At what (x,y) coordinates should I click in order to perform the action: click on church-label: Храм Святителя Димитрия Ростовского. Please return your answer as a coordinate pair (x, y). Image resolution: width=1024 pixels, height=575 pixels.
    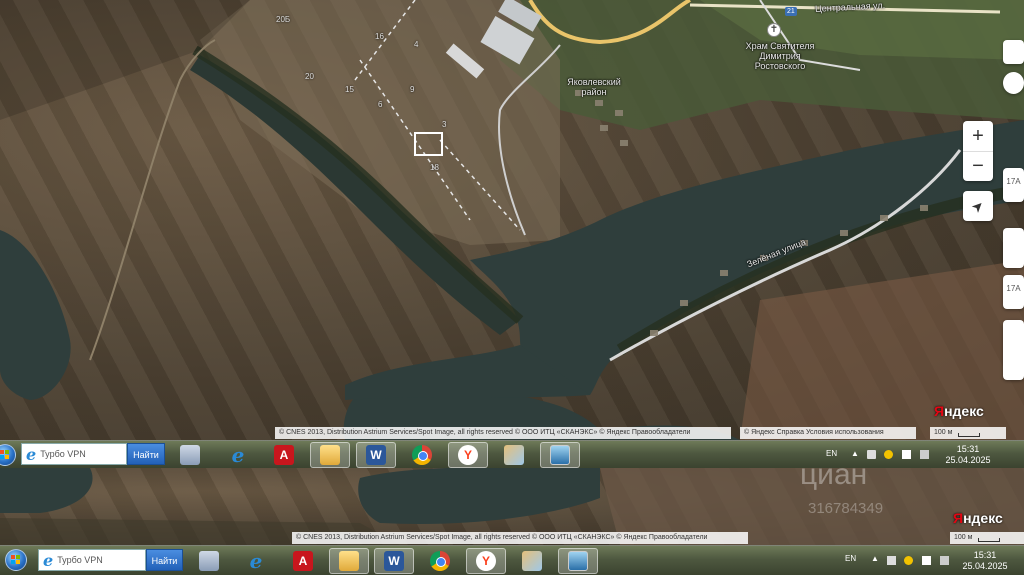
    Looking at the image, I should click on (780, 56).